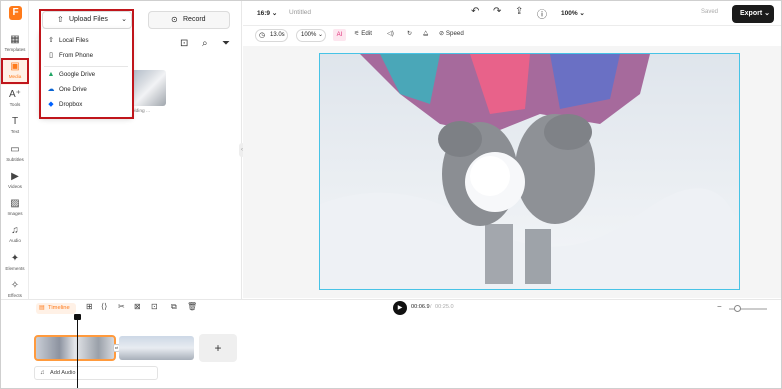 The image size is (782, 389). What do you see at coordinates (475, 11) in the screenshot?
I see `undo-icon: ↶` at bounding box center [475, 11].